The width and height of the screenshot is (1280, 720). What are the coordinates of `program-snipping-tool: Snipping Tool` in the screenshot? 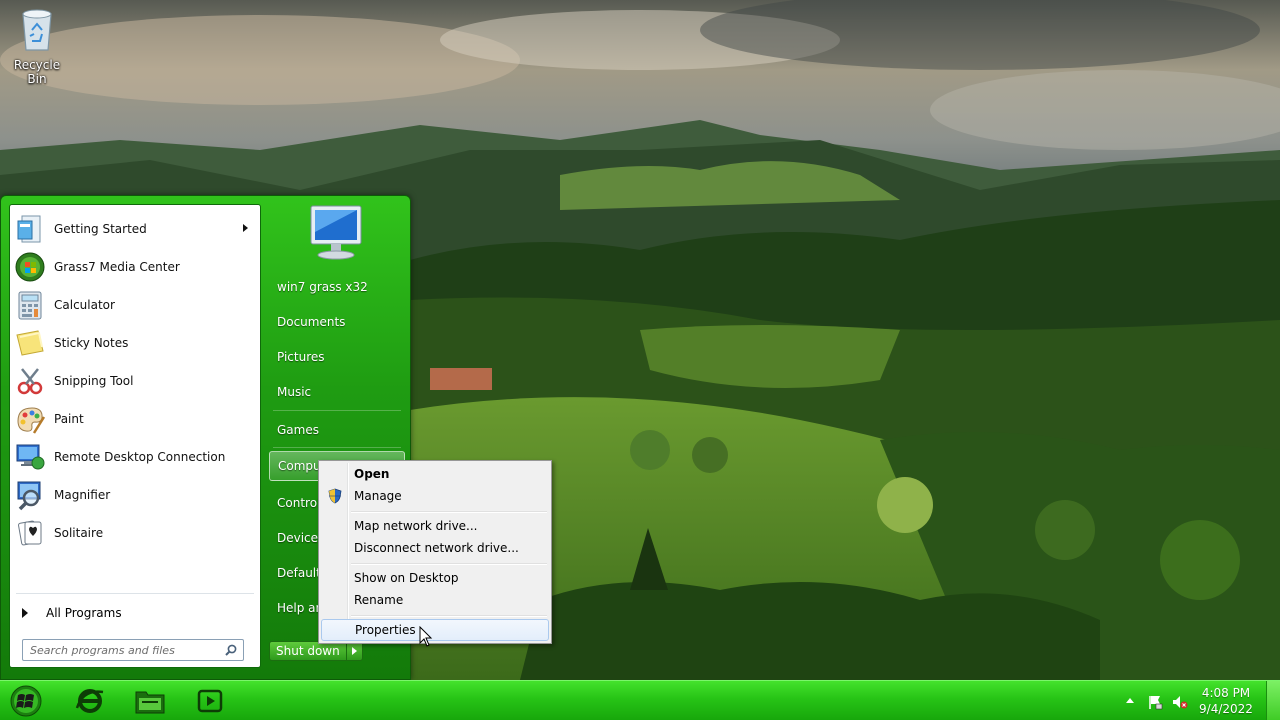 It's located at (135, 381).